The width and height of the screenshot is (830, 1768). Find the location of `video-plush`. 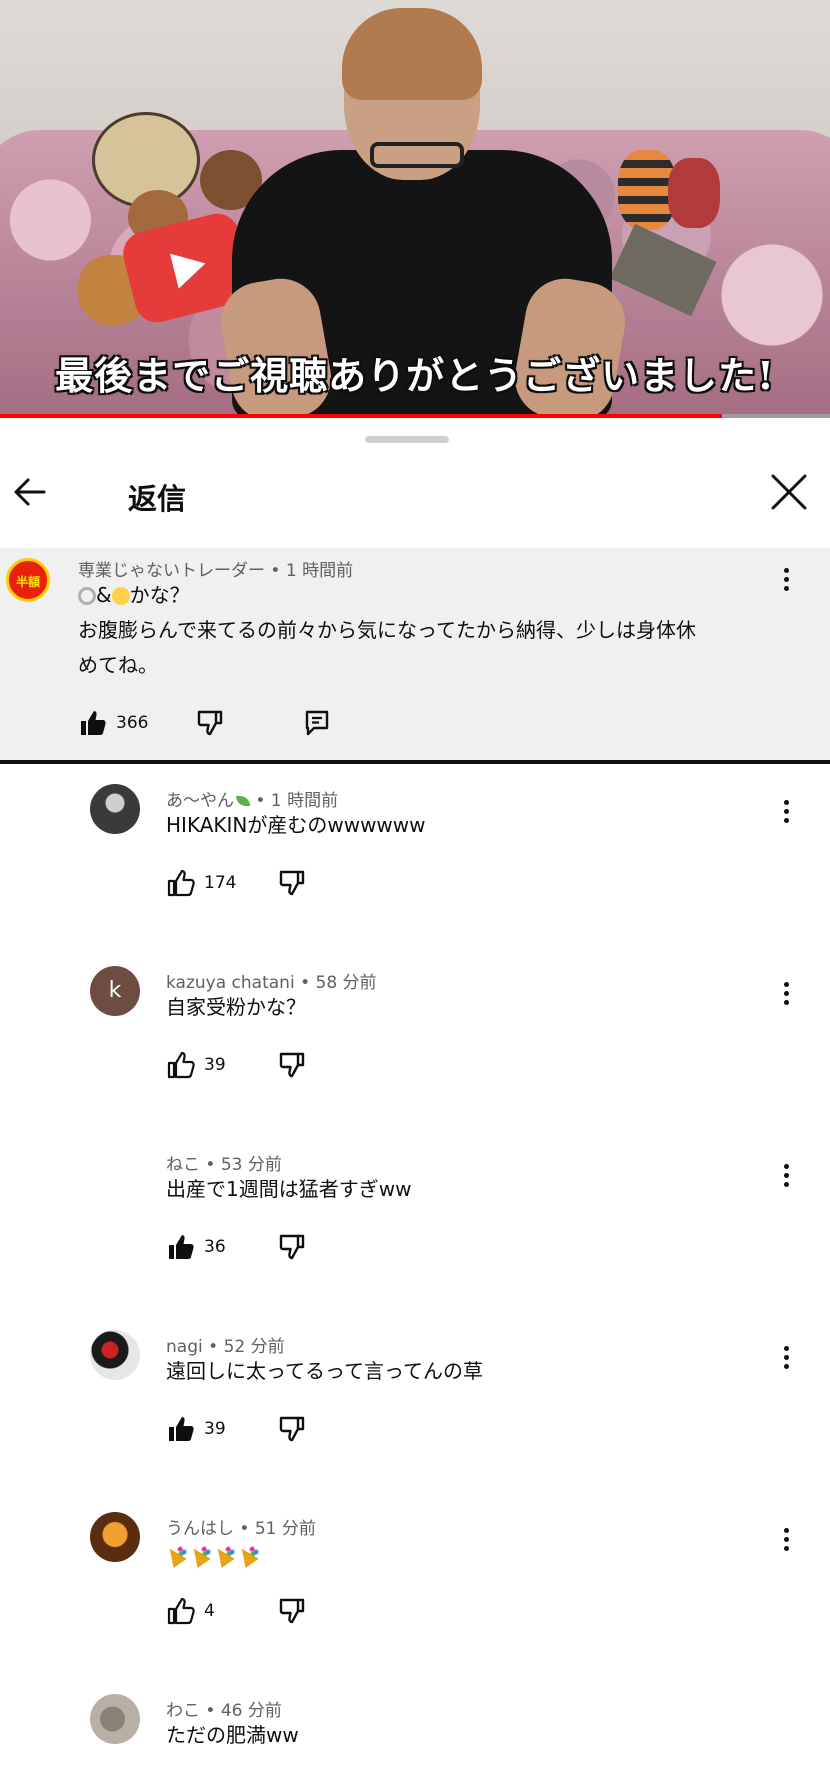

video-plush is located at coordinates (694, 193).